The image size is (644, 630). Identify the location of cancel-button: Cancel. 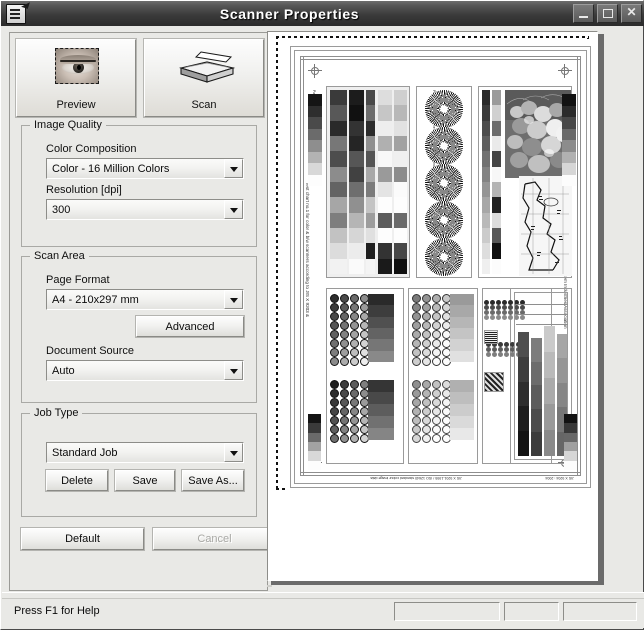
(214, 539).